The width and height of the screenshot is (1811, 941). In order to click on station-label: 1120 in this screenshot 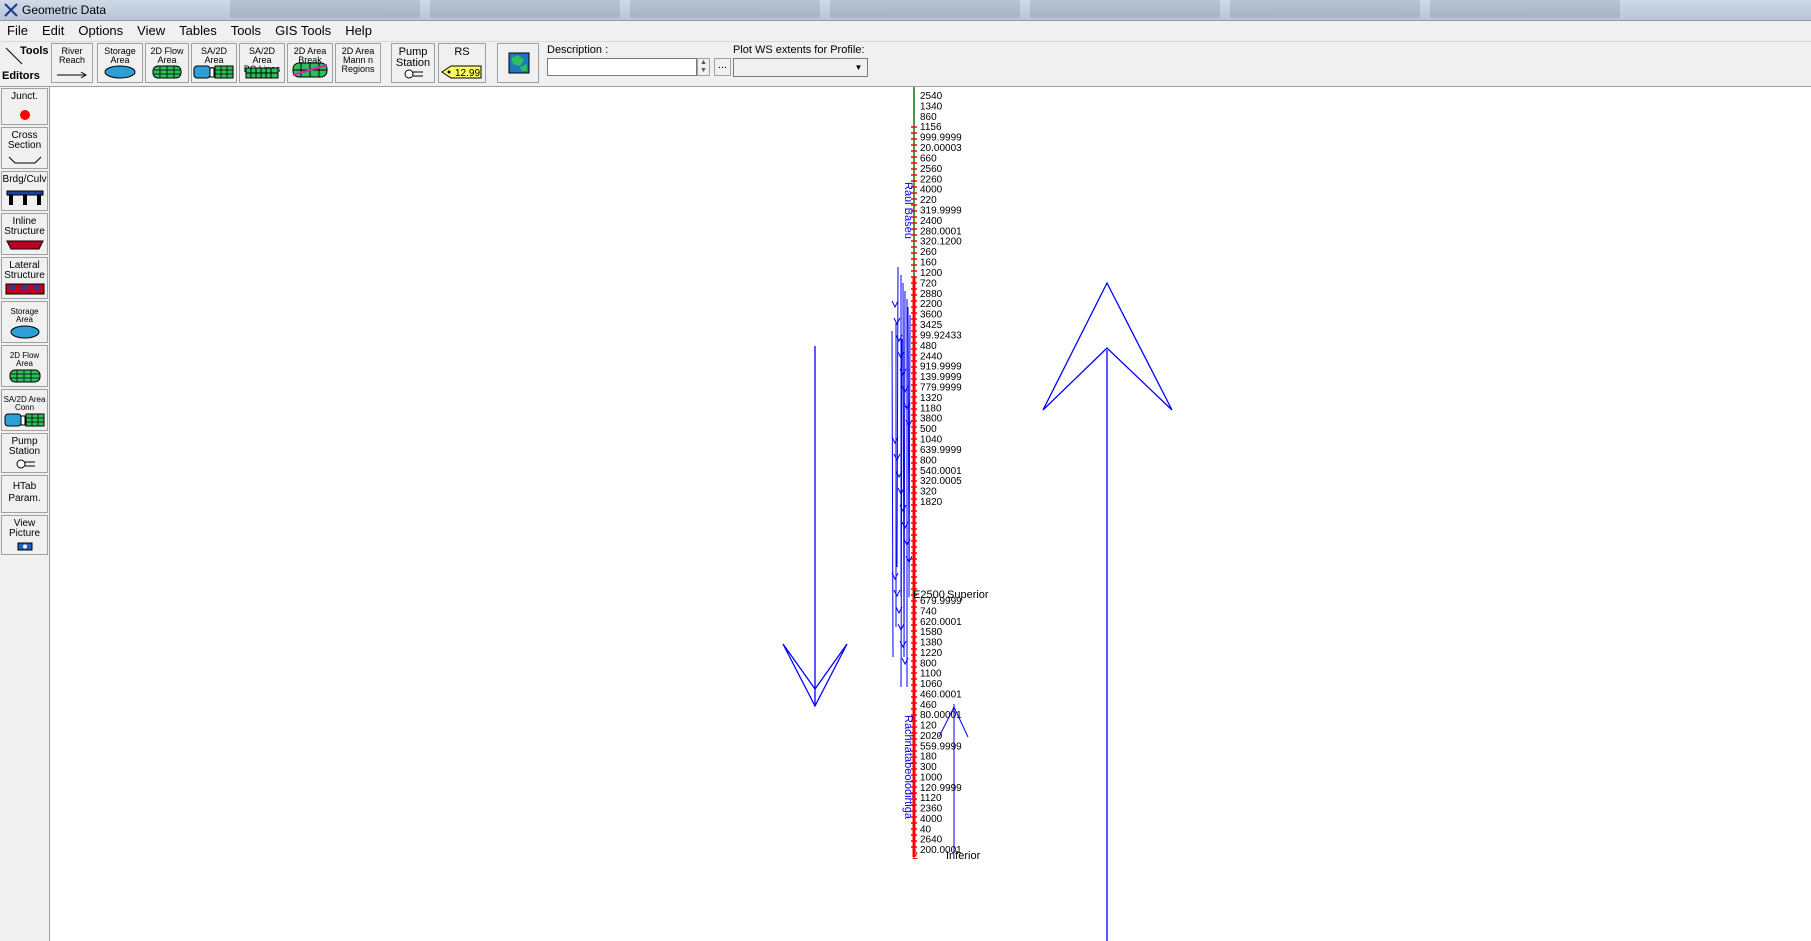, I will do `click(931, 798)`.